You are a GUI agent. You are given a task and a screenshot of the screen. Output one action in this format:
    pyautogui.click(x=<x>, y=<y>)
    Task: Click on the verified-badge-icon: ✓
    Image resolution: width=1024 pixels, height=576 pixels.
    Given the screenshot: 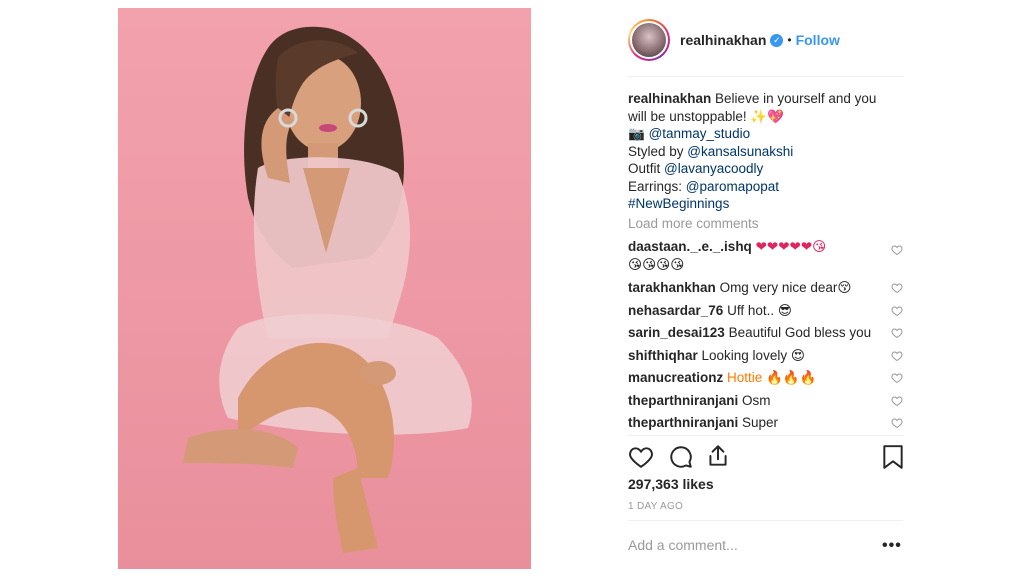 What is the action you would take?
    pyautogui.click(x=777, y=40)
    